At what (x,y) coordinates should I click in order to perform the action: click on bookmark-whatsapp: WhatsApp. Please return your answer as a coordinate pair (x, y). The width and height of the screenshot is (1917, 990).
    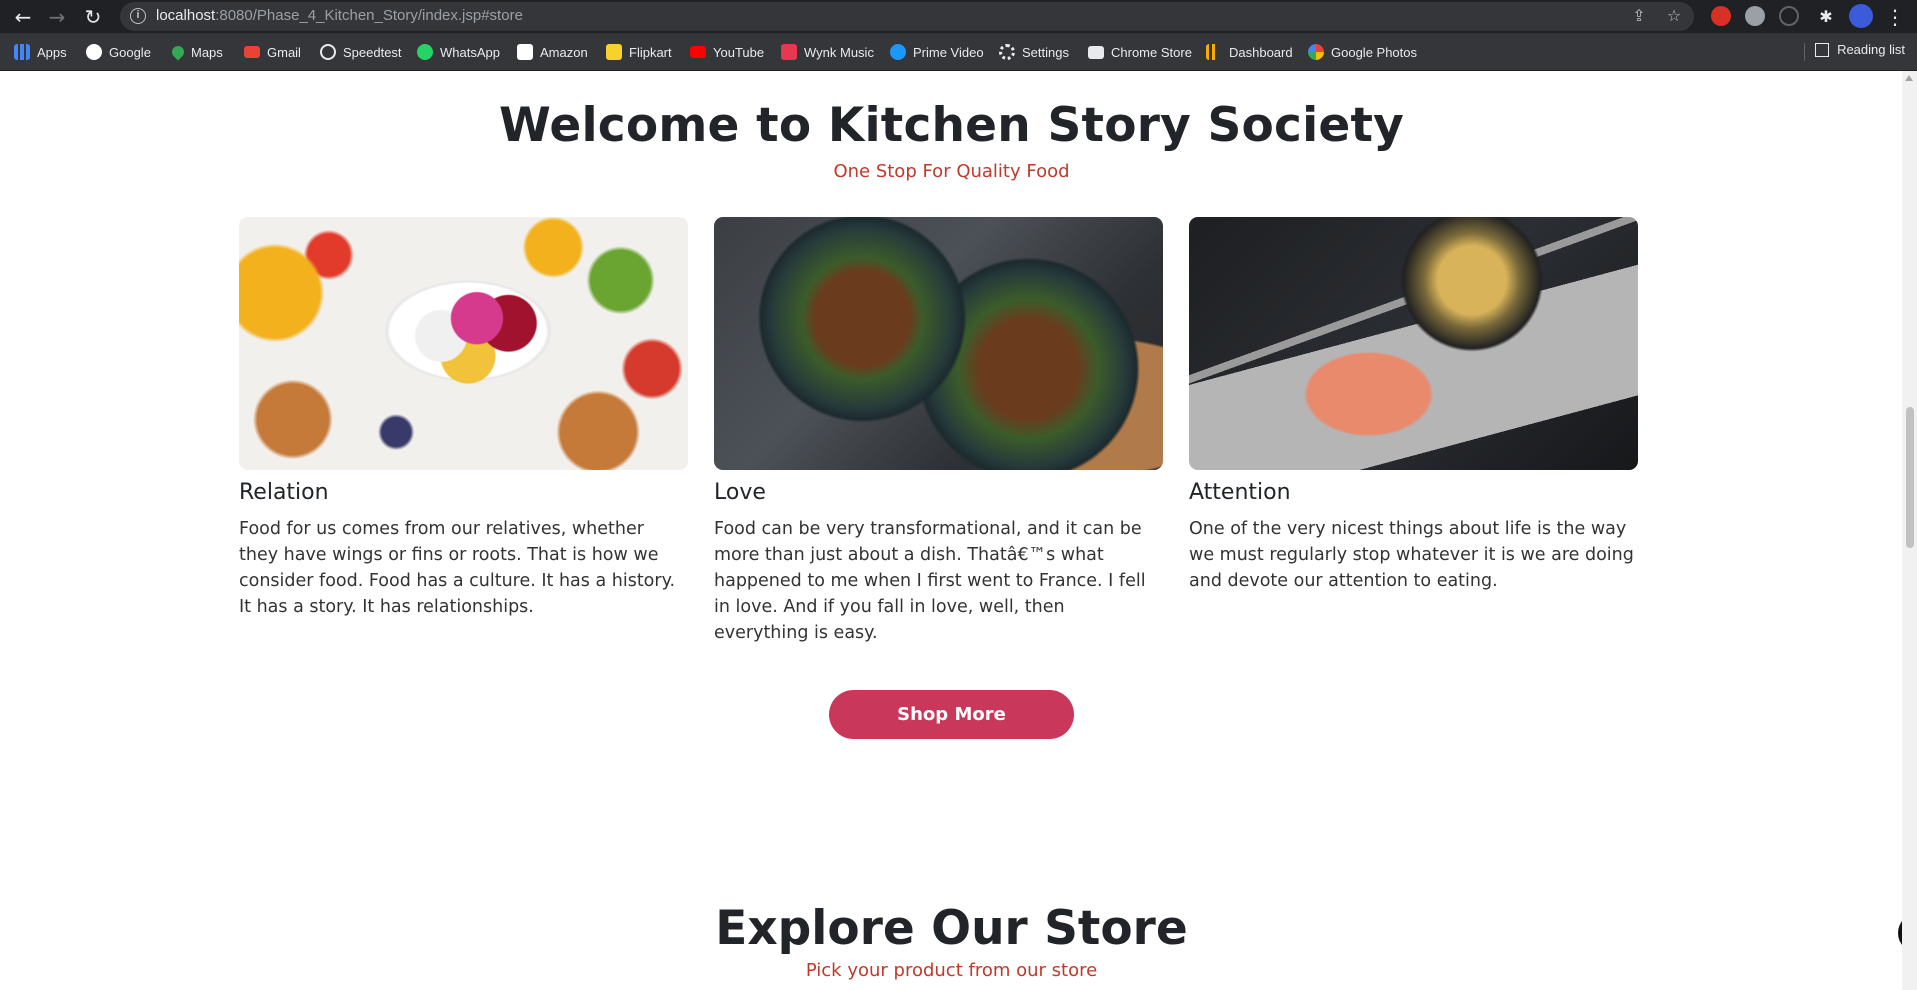
    Looking at the image, I should click on (458, 52).